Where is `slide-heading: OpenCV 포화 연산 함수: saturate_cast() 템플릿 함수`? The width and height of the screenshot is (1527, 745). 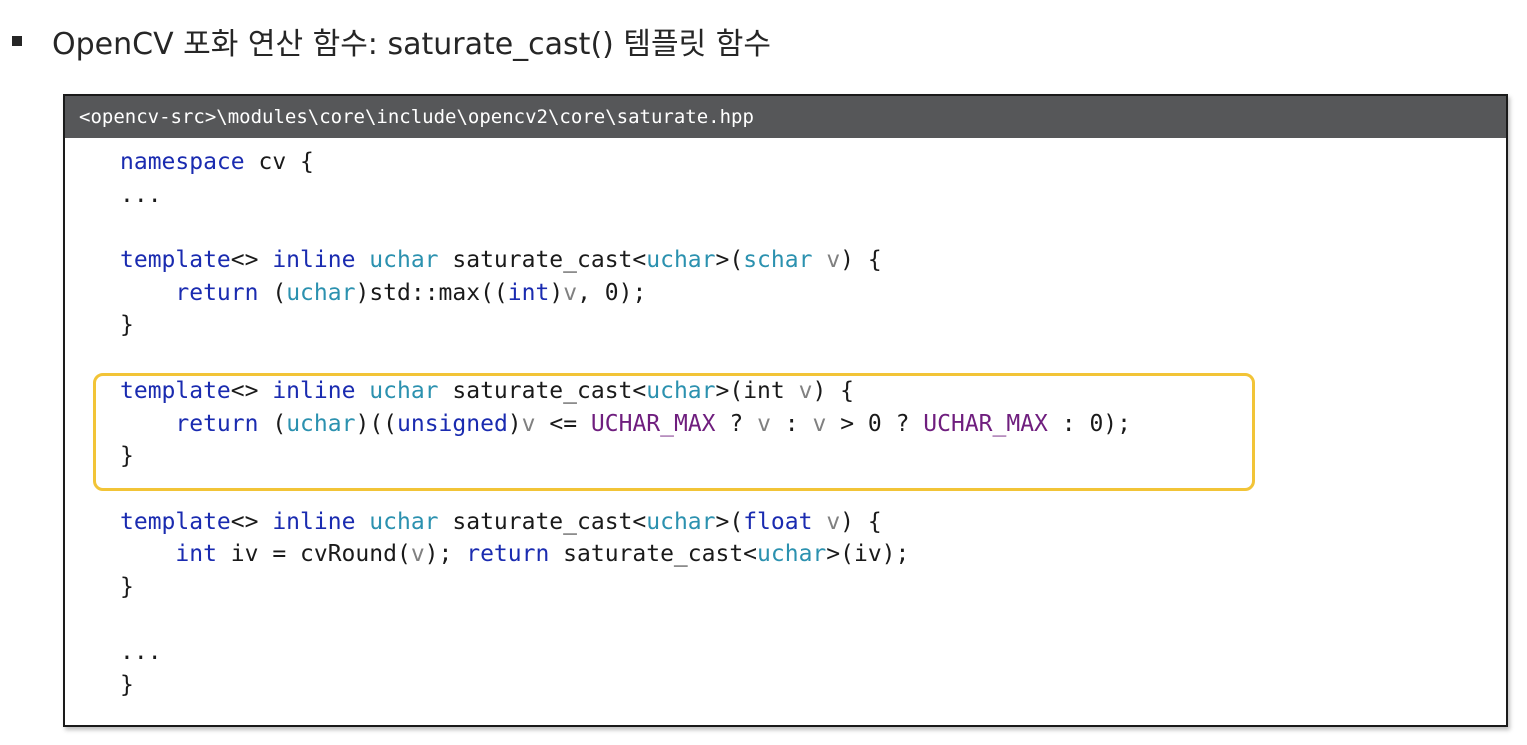
slide-heading: OpenCV 포화 연산 함수: saturate_cast() 템플릿 함수 is located at coordinates (391, 41).